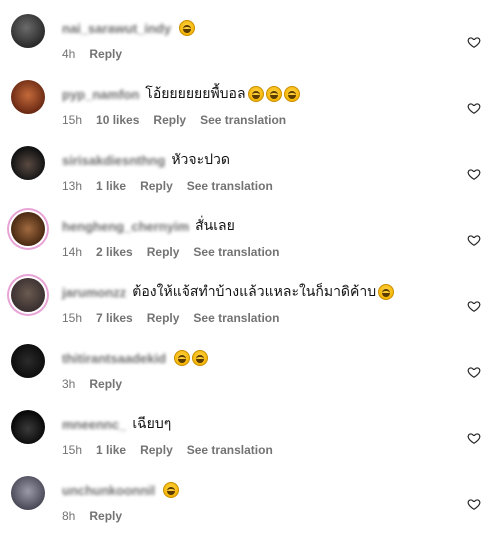 The width and height of the screenshot is (490, 537). I want to click on comment-meta: 15h 7 likes Reply See translation, so click(177, 318).